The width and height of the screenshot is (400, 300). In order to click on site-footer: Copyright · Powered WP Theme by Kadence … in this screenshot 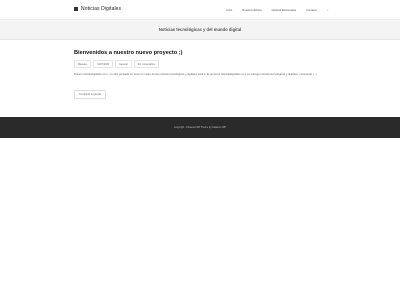, I will do `click(200, 127)`.